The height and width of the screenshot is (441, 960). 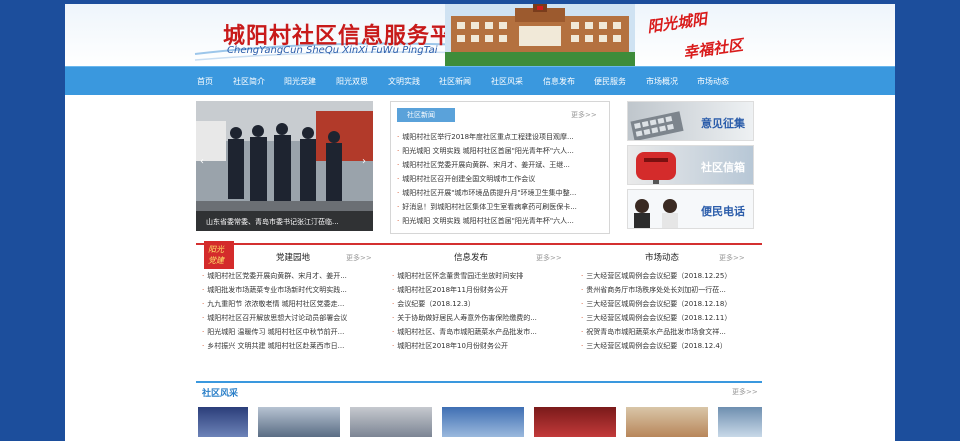 I want to click on nav-item-home: 首页, so click(x=205, y=81).